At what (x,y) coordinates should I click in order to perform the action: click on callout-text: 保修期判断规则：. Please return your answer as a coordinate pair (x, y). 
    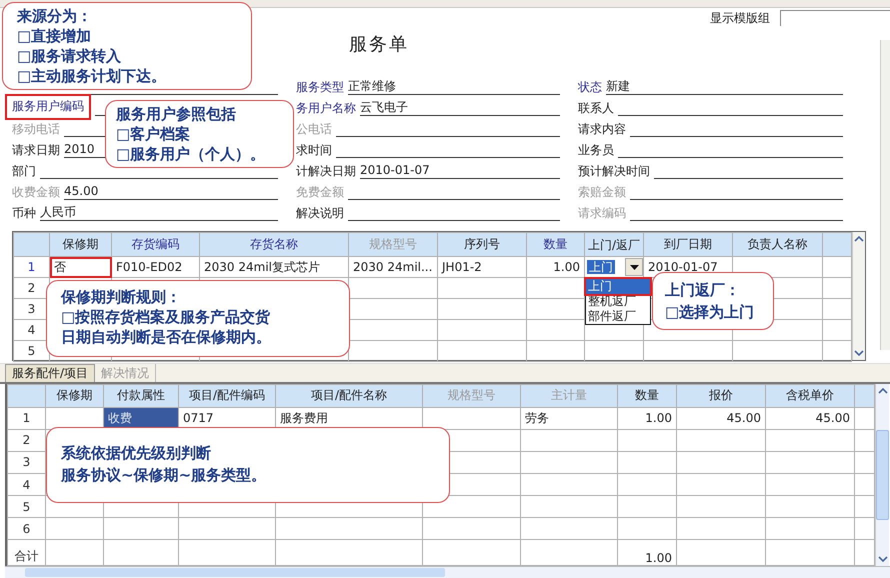
    Looking at the image, I should click on (121, 297).